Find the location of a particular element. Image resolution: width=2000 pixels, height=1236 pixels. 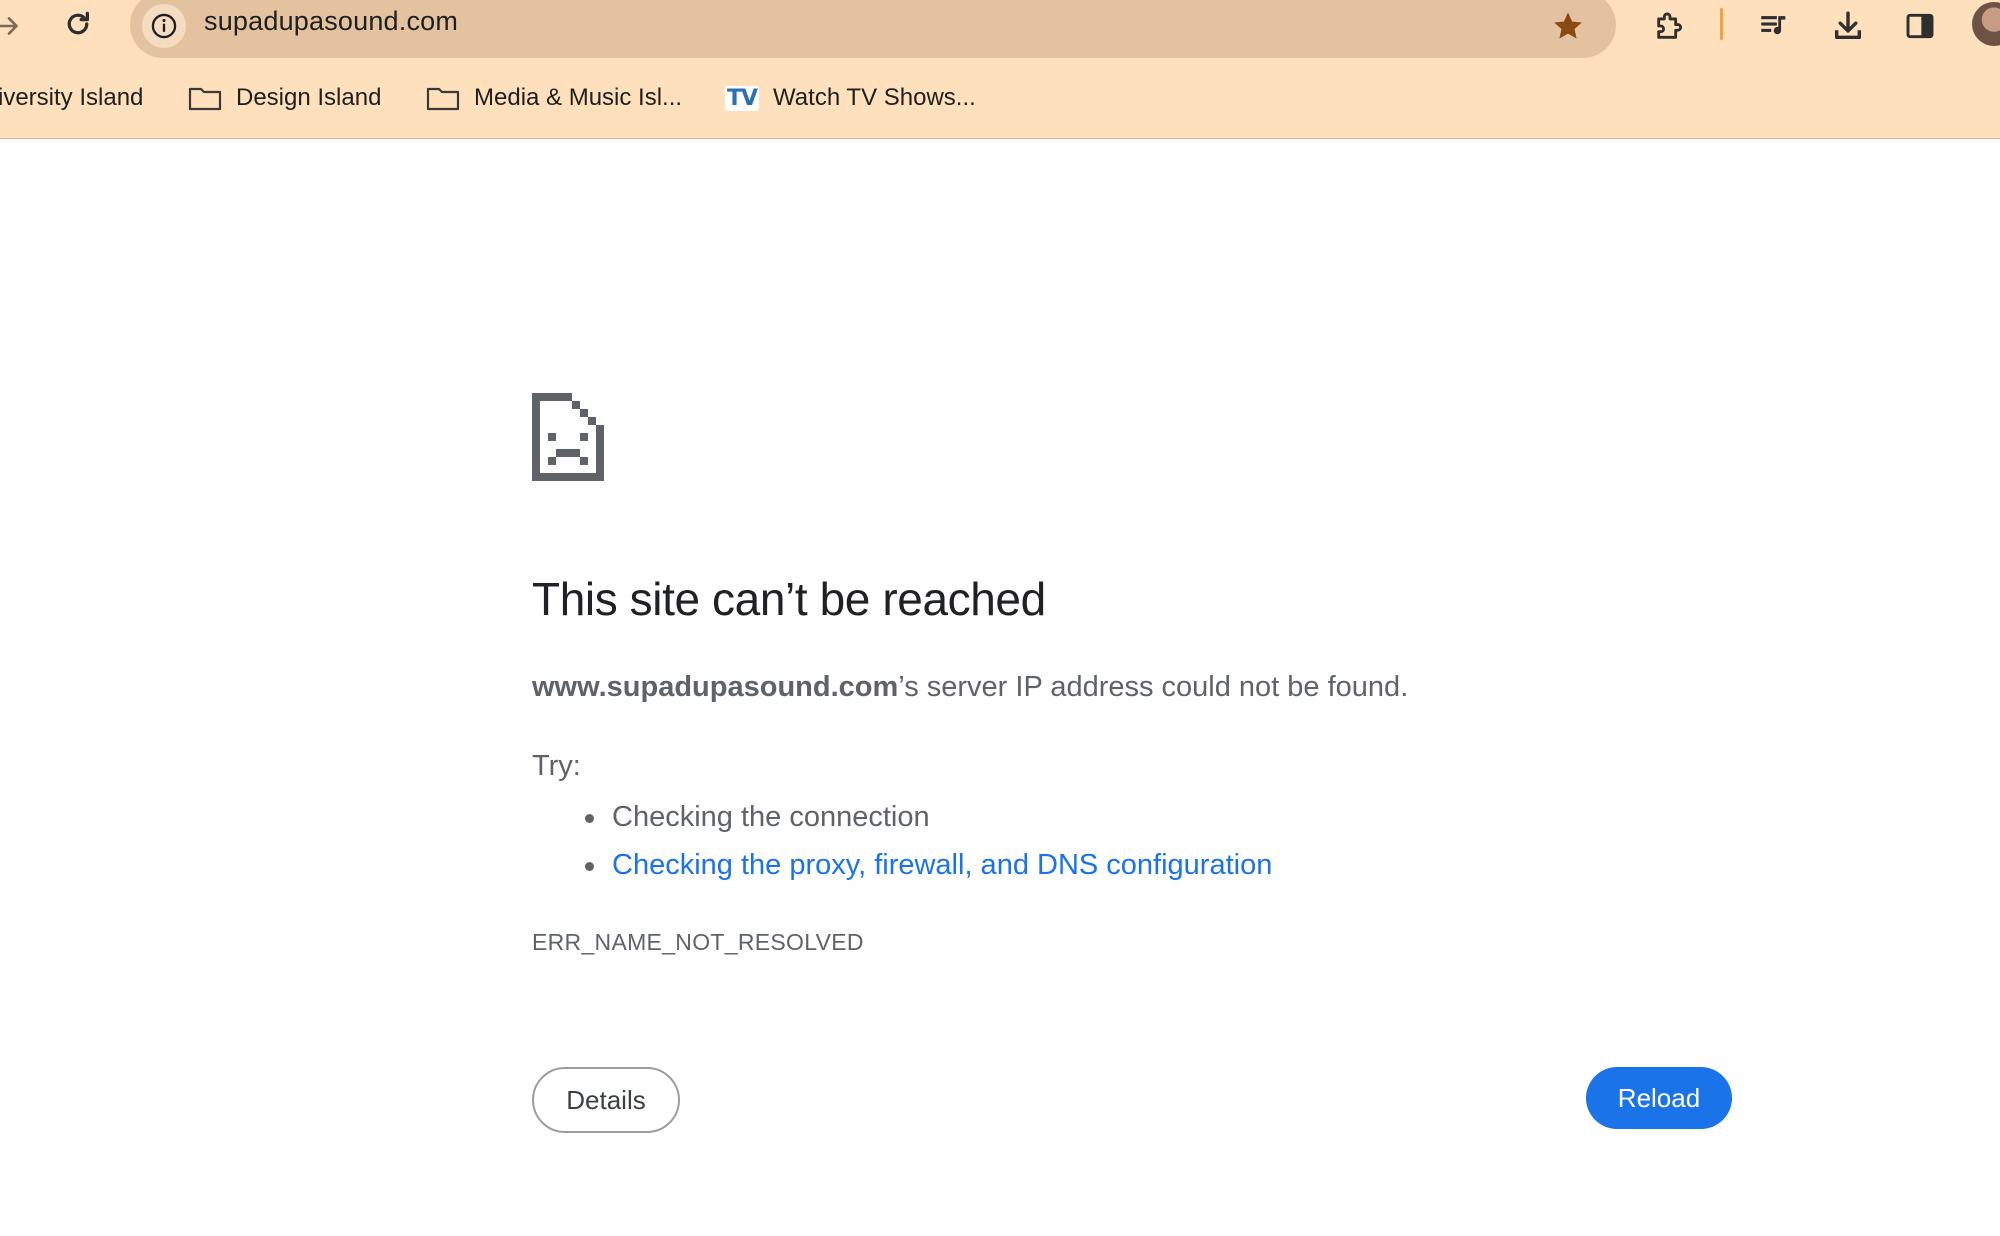

forward-button is located at coordinates (12, 26).